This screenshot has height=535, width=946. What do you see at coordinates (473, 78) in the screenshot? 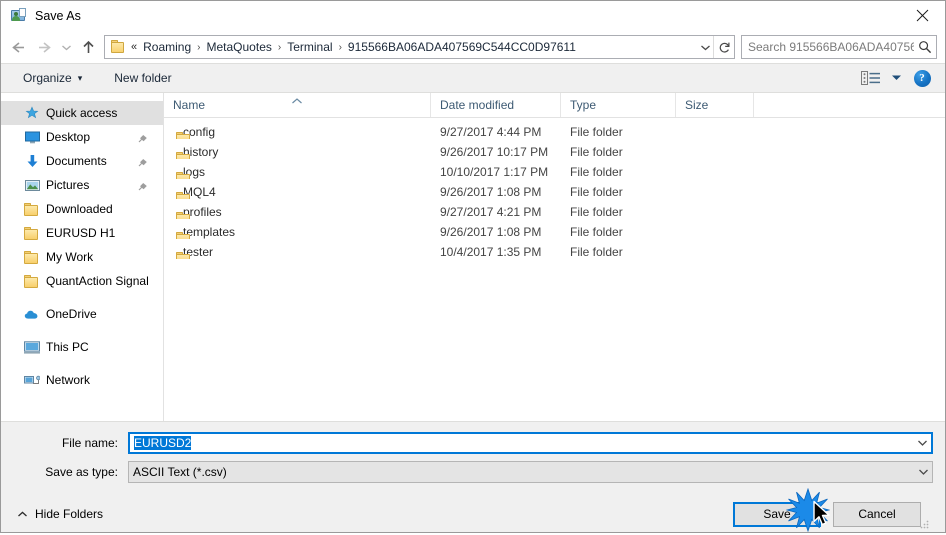
I see `command-toolbar: Organize ▾ New folder ?` at bounding box center [473, 78].